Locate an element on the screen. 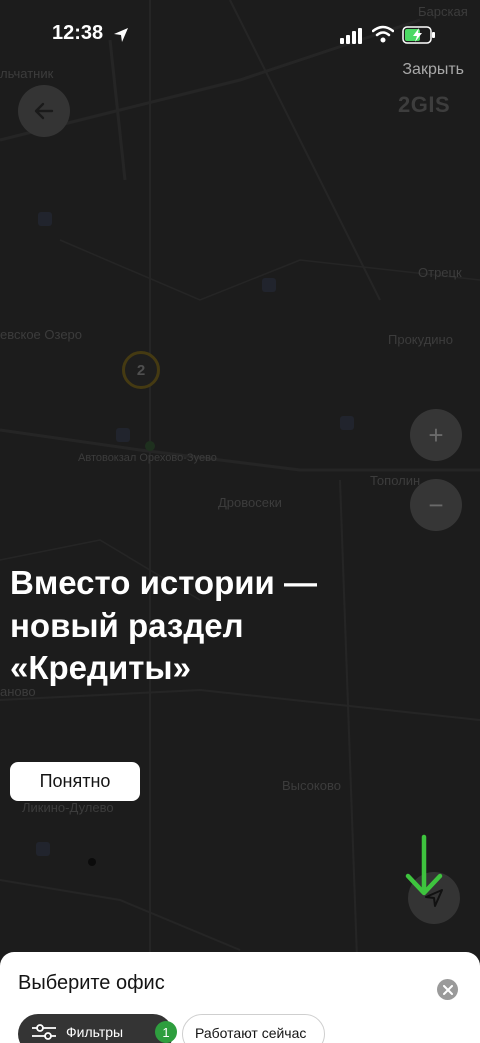 The image size is (480, 1043). close-icon is located at coordinates (447, 989).